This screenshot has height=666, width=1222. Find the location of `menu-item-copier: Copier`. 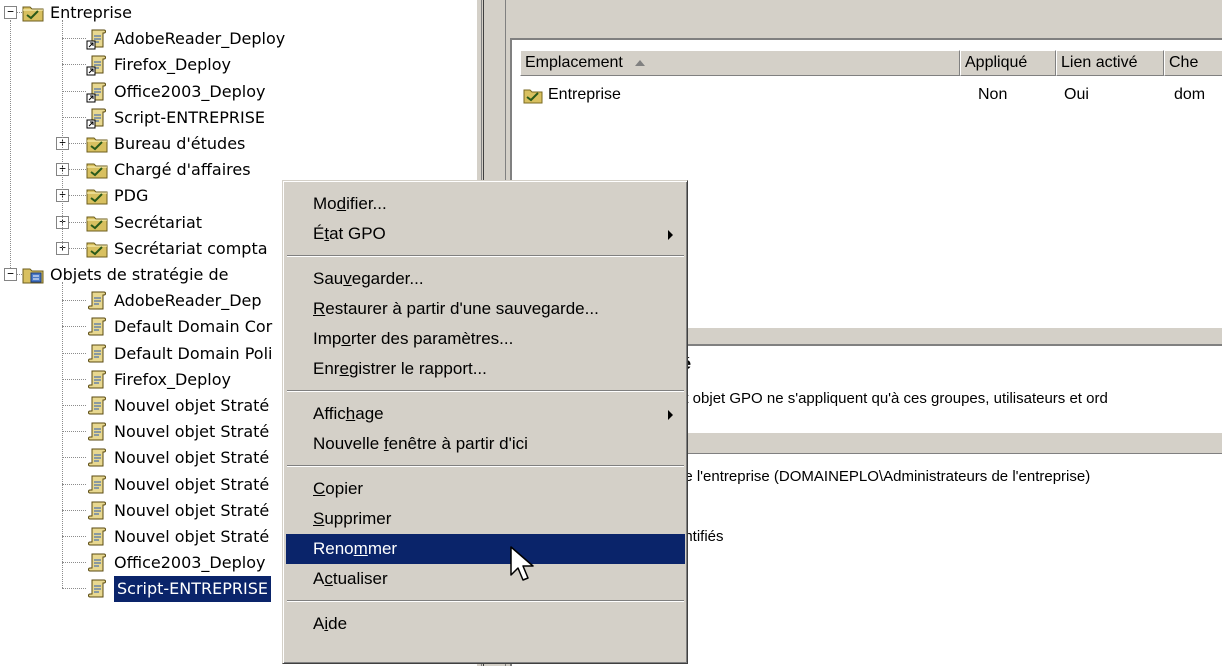

menu-item-copier: Copier is located at coordinates (485, 489).